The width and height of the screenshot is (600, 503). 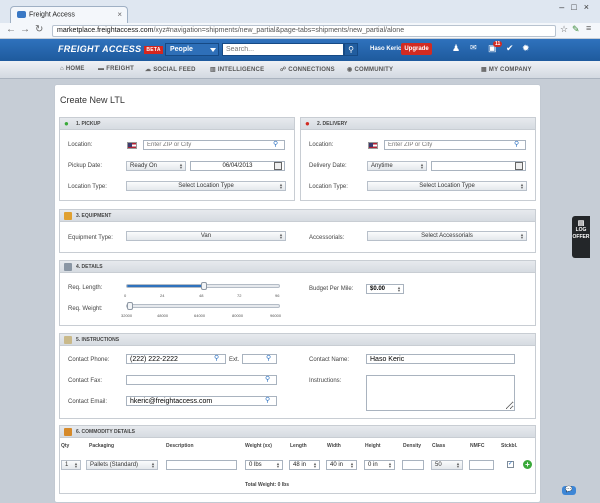 What do you see at coordinates (67, 465) in the screenshot?
I see `select-value: 1` at bounding box center [67, 465].